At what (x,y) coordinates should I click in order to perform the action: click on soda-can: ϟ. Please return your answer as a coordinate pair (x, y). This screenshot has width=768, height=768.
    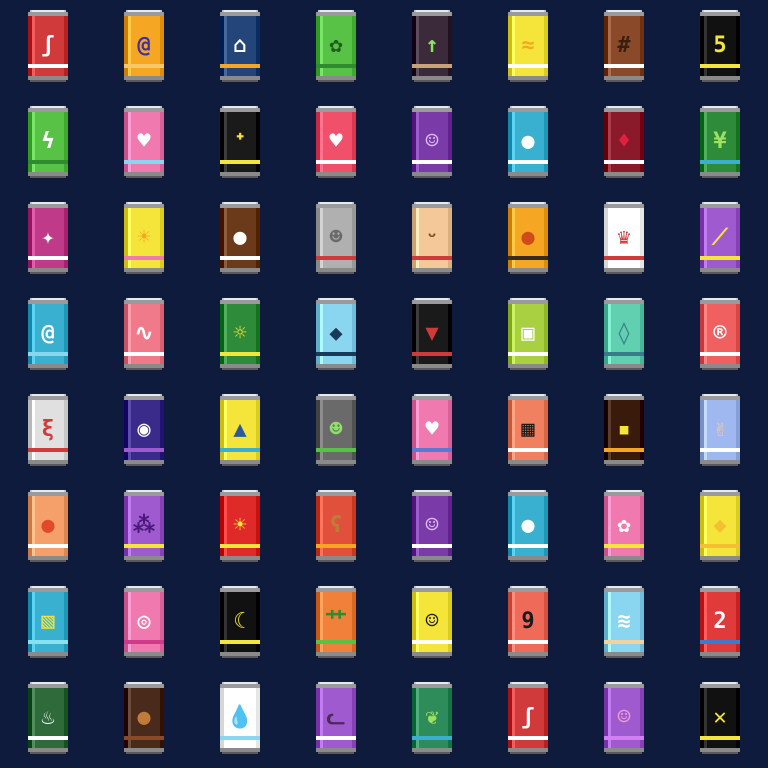
    Looking at the image, I should click on (48, 142).